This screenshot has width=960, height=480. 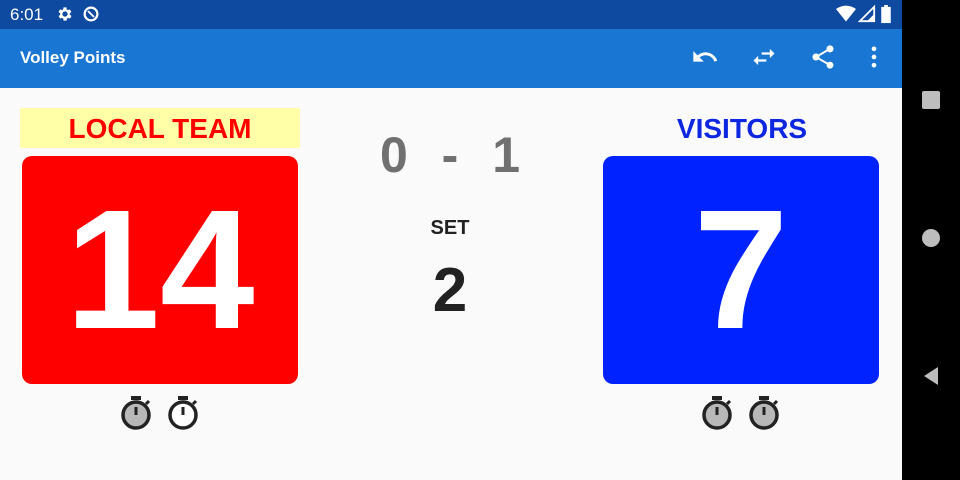 I want to click on sets-score: 0 - 1, so click(x=450, y=155).